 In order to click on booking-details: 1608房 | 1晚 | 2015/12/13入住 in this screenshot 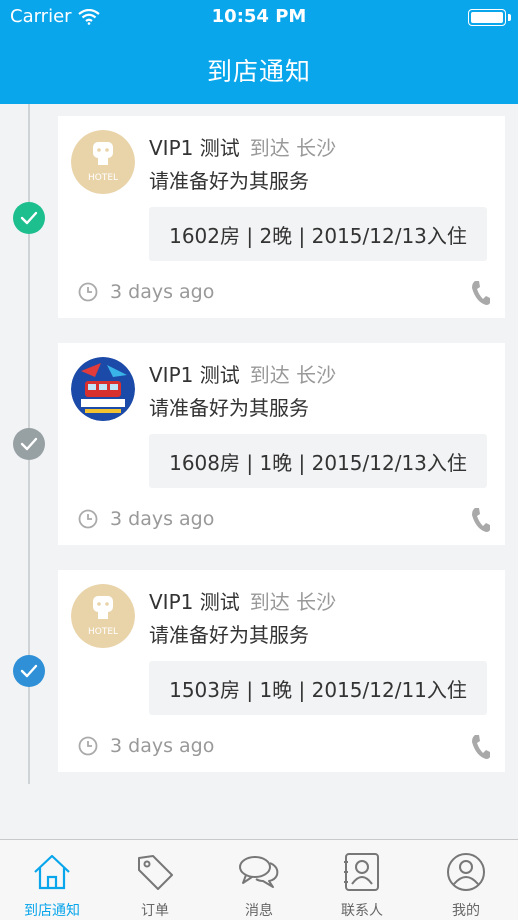, I will do `click(318, 461)`.